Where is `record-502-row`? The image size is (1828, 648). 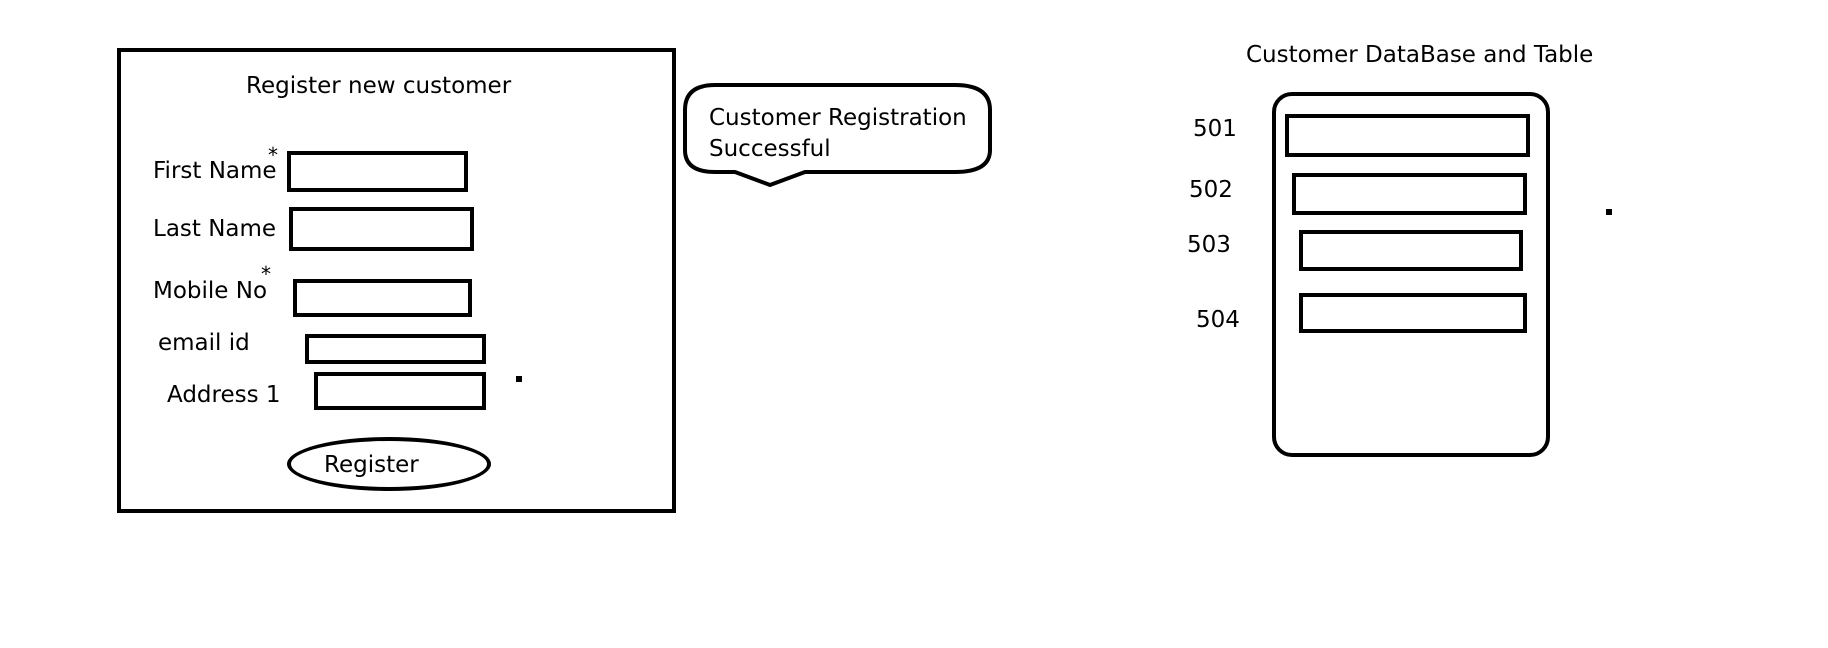 record-502-row is located at coordinates (1409, 194).